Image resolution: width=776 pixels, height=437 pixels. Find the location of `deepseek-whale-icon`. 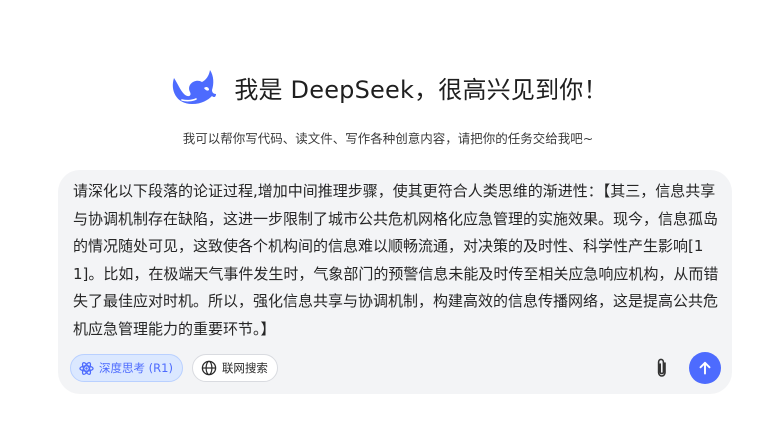

deepseek-whale-icon is located at coordinates (195, 87).